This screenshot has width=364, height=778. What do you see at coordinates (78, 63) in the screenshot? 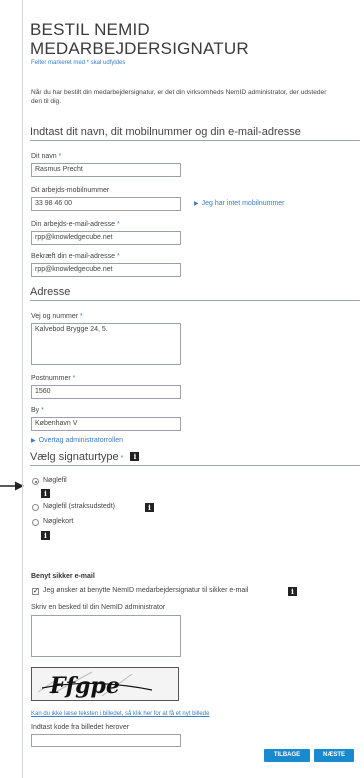
I see `required-note: Felter markeret med * skal udfyldes` at bounding box center [78, 63].